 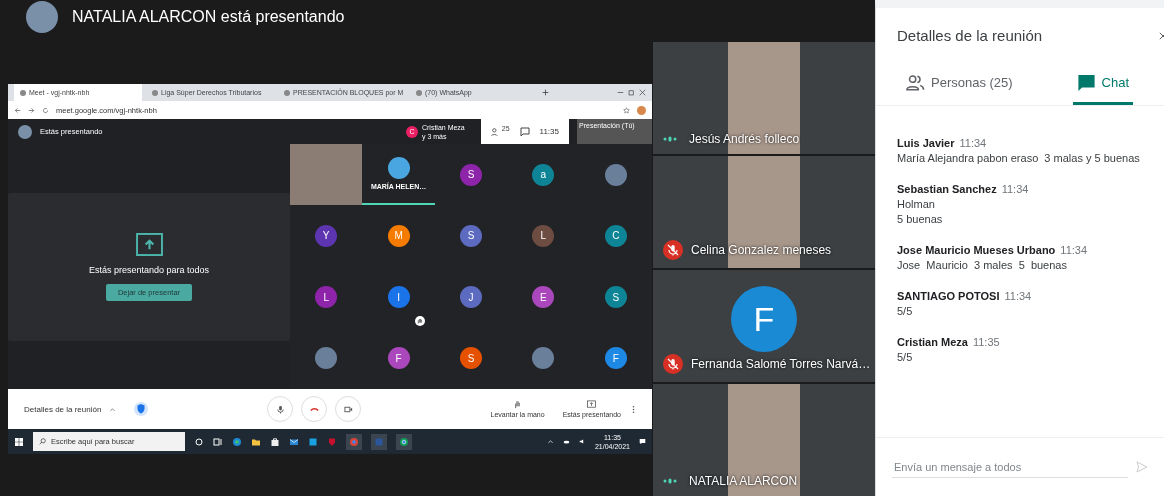 What do you see at coordinates (419, 320) in the screenshot?
I see `raised-hand-icon` at bounding box center [419, 320].